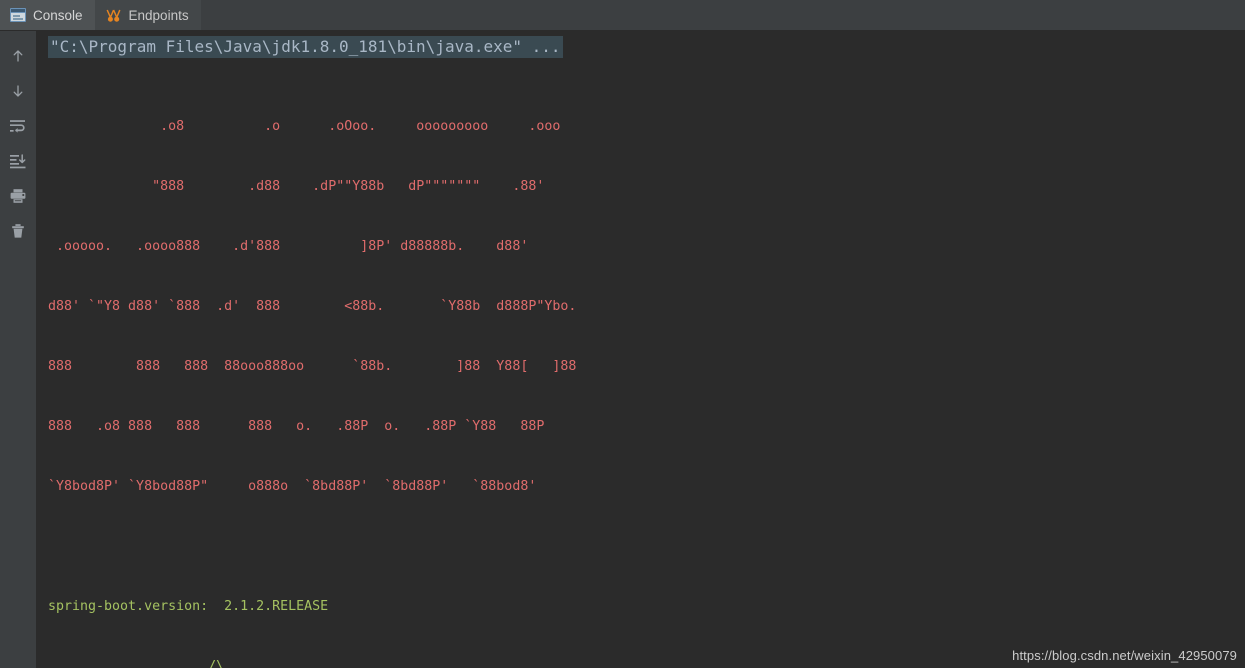 The height and width of the screenshot is (668, 1245). What do you see at coordinates (136, 663) in the screenshot?
I see `arrow-line: /\` at bounding box center [136, 663].